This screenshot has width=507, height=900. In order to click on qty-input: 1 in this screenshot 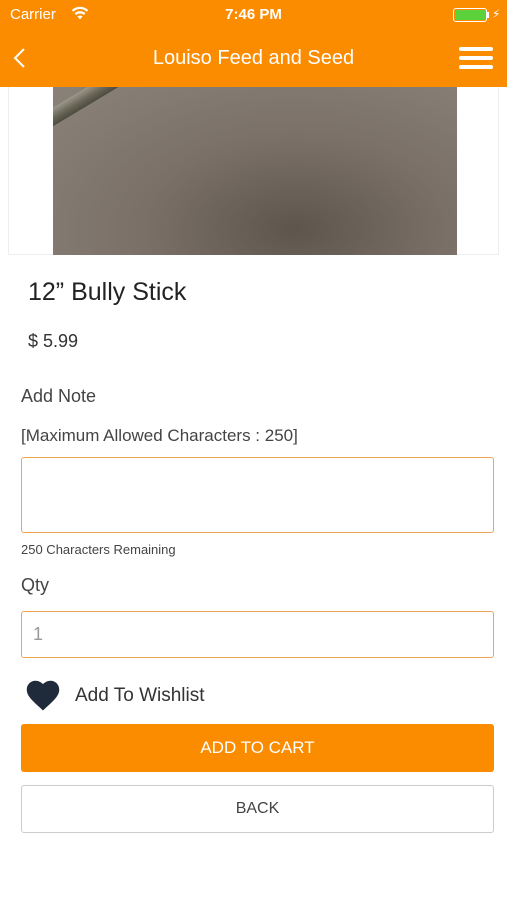, I will do `click(257, 634)`.